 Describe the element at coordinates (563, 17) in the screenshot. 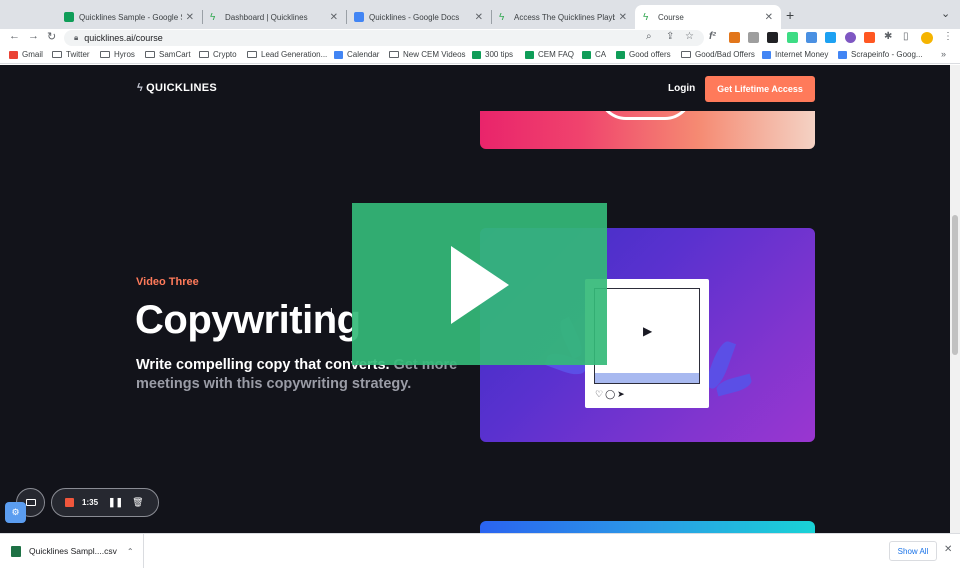

I see `tab-playbook: ϟ Access The Quicklines Playboo ✕` at that location.